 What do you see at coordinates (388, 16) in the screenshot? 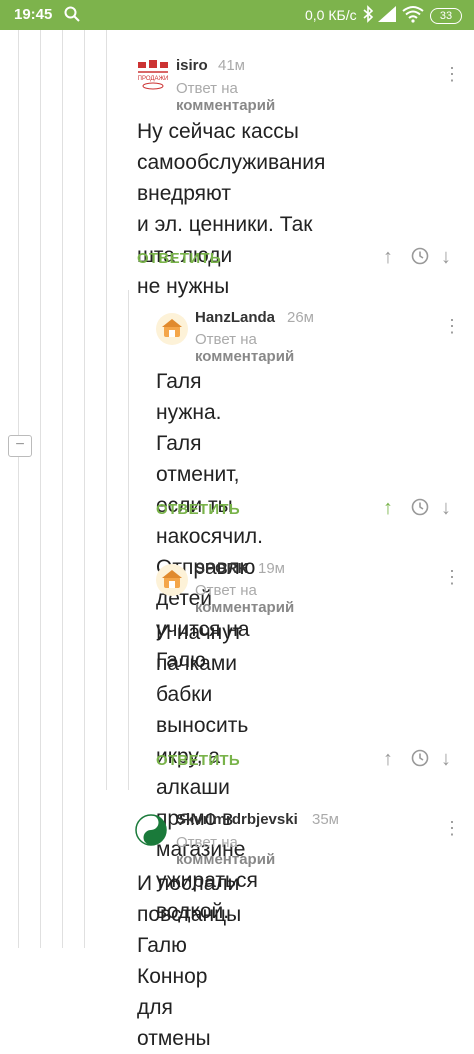
I see `signal-icon` at bounding box center [388, 16].